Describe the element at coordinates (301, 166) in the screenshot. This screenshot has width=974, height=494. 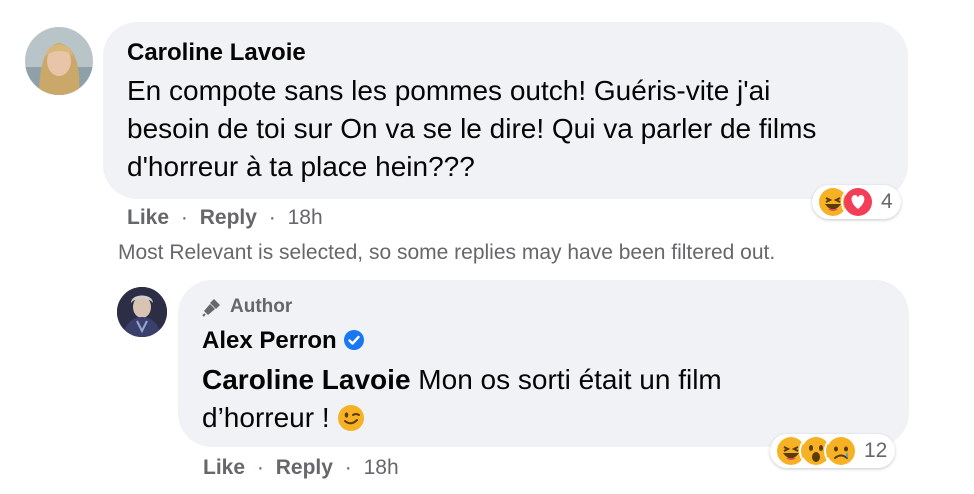
I see `comment-text-line: d'horreur à ta place hein???` at that location.